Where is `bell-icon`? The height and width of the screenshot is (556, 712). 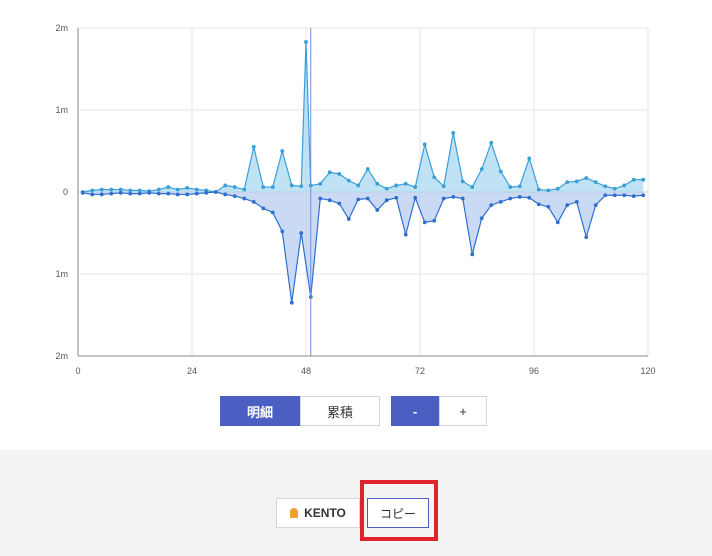 bell-icon is located at coordinates (294, 513).